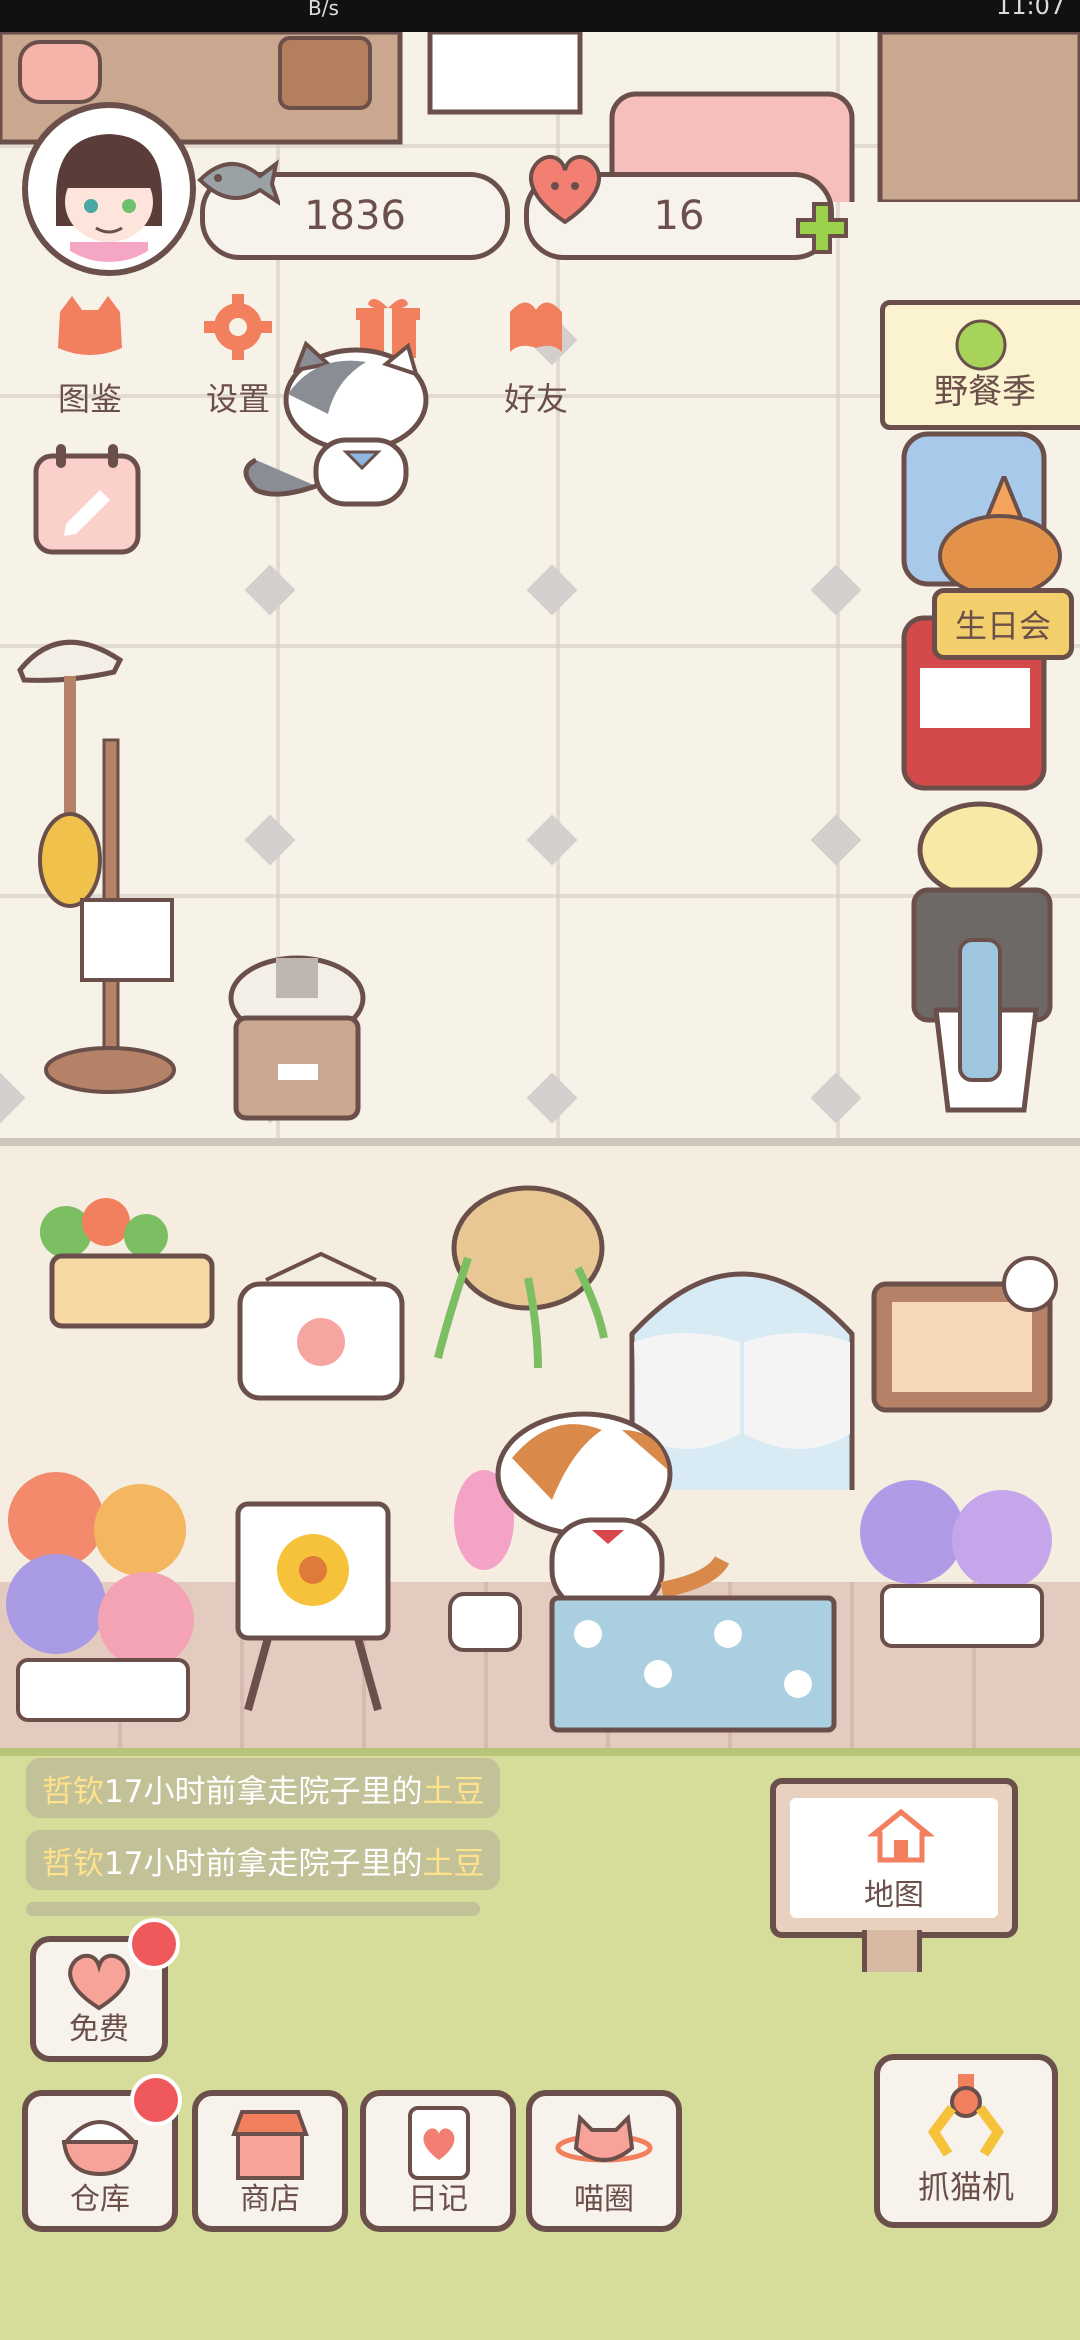 The image size is (1080, 2340). I want to click on shop-label: 商店, so click(270, 2199).